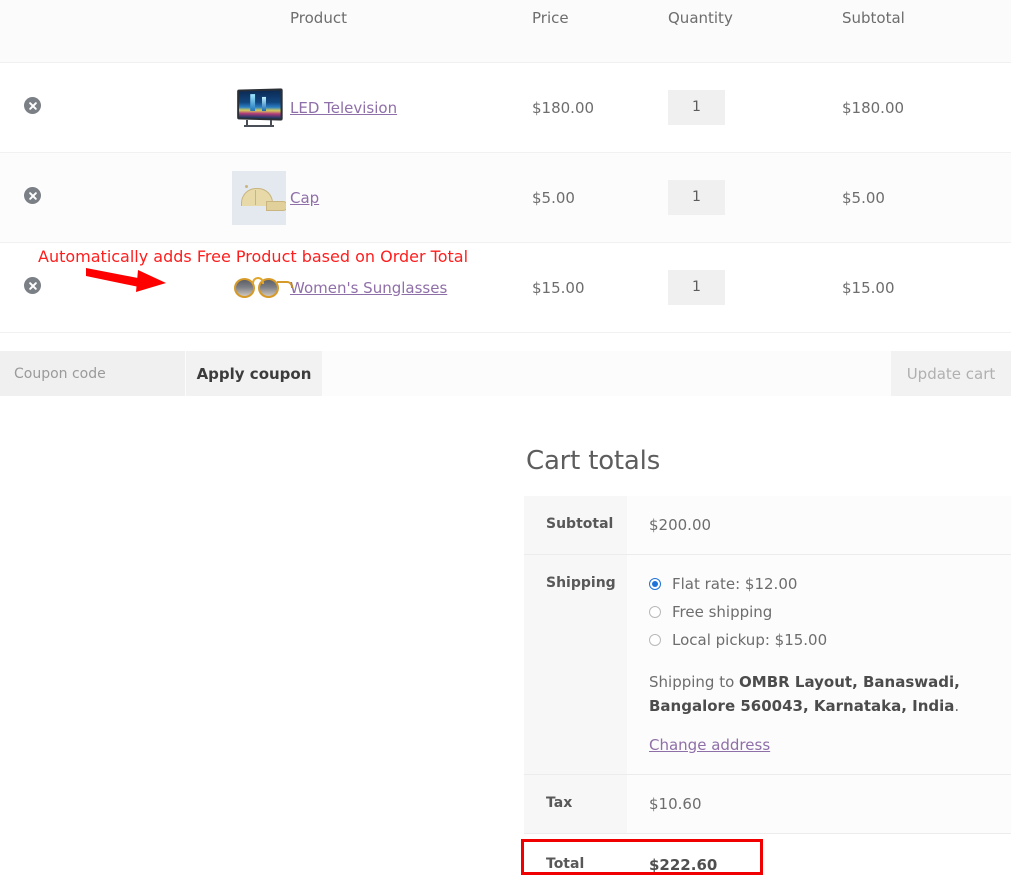 The height and width of the screenshot is (896, 1024). I want to click on column-header-subtotal: Subtotal, so click(918, 31).